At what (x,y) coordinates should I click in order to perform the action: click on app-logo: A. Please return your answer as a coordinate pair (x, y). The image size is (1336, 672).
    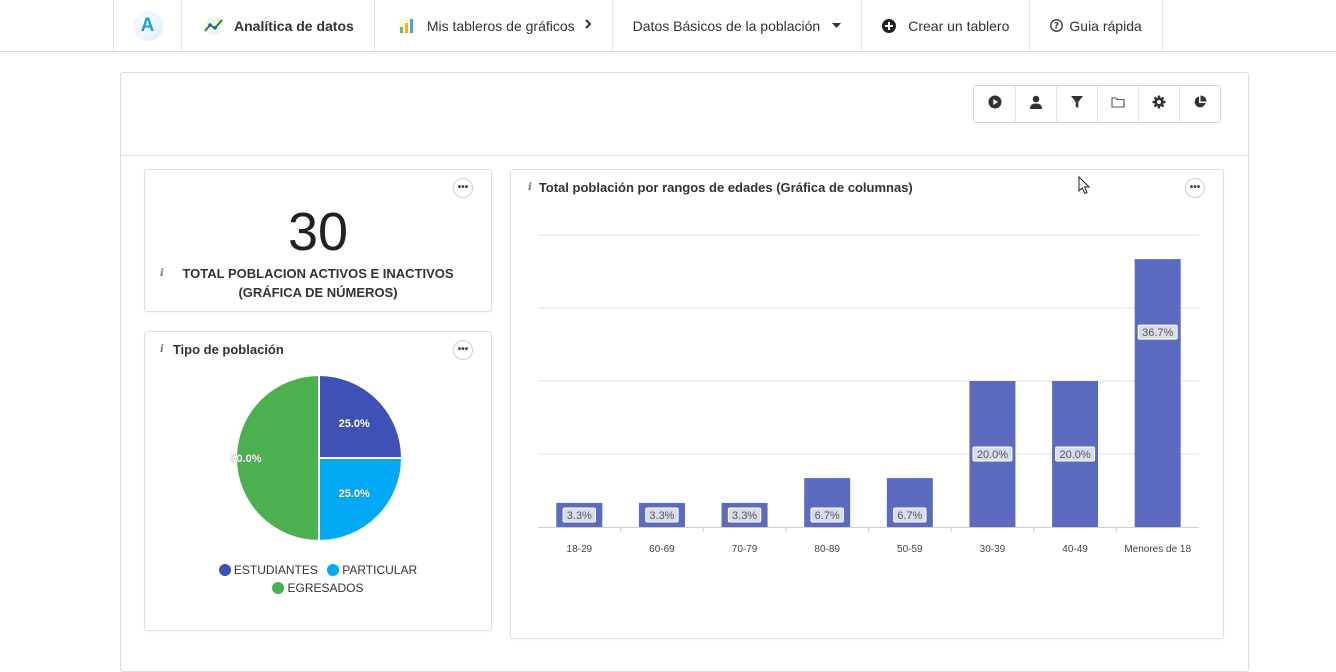
    Looking at the image, I should click on (147, 25).